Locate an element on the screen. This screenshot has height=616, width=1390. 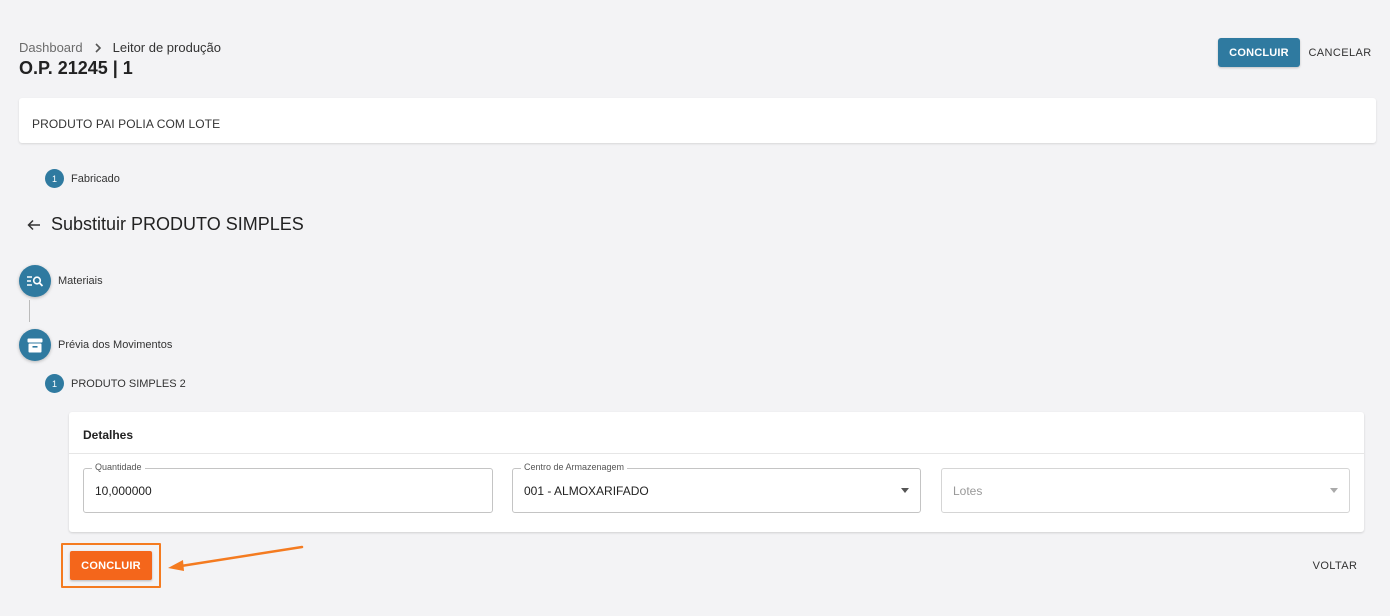
list-search-icon is located at coordinates (35, 281).